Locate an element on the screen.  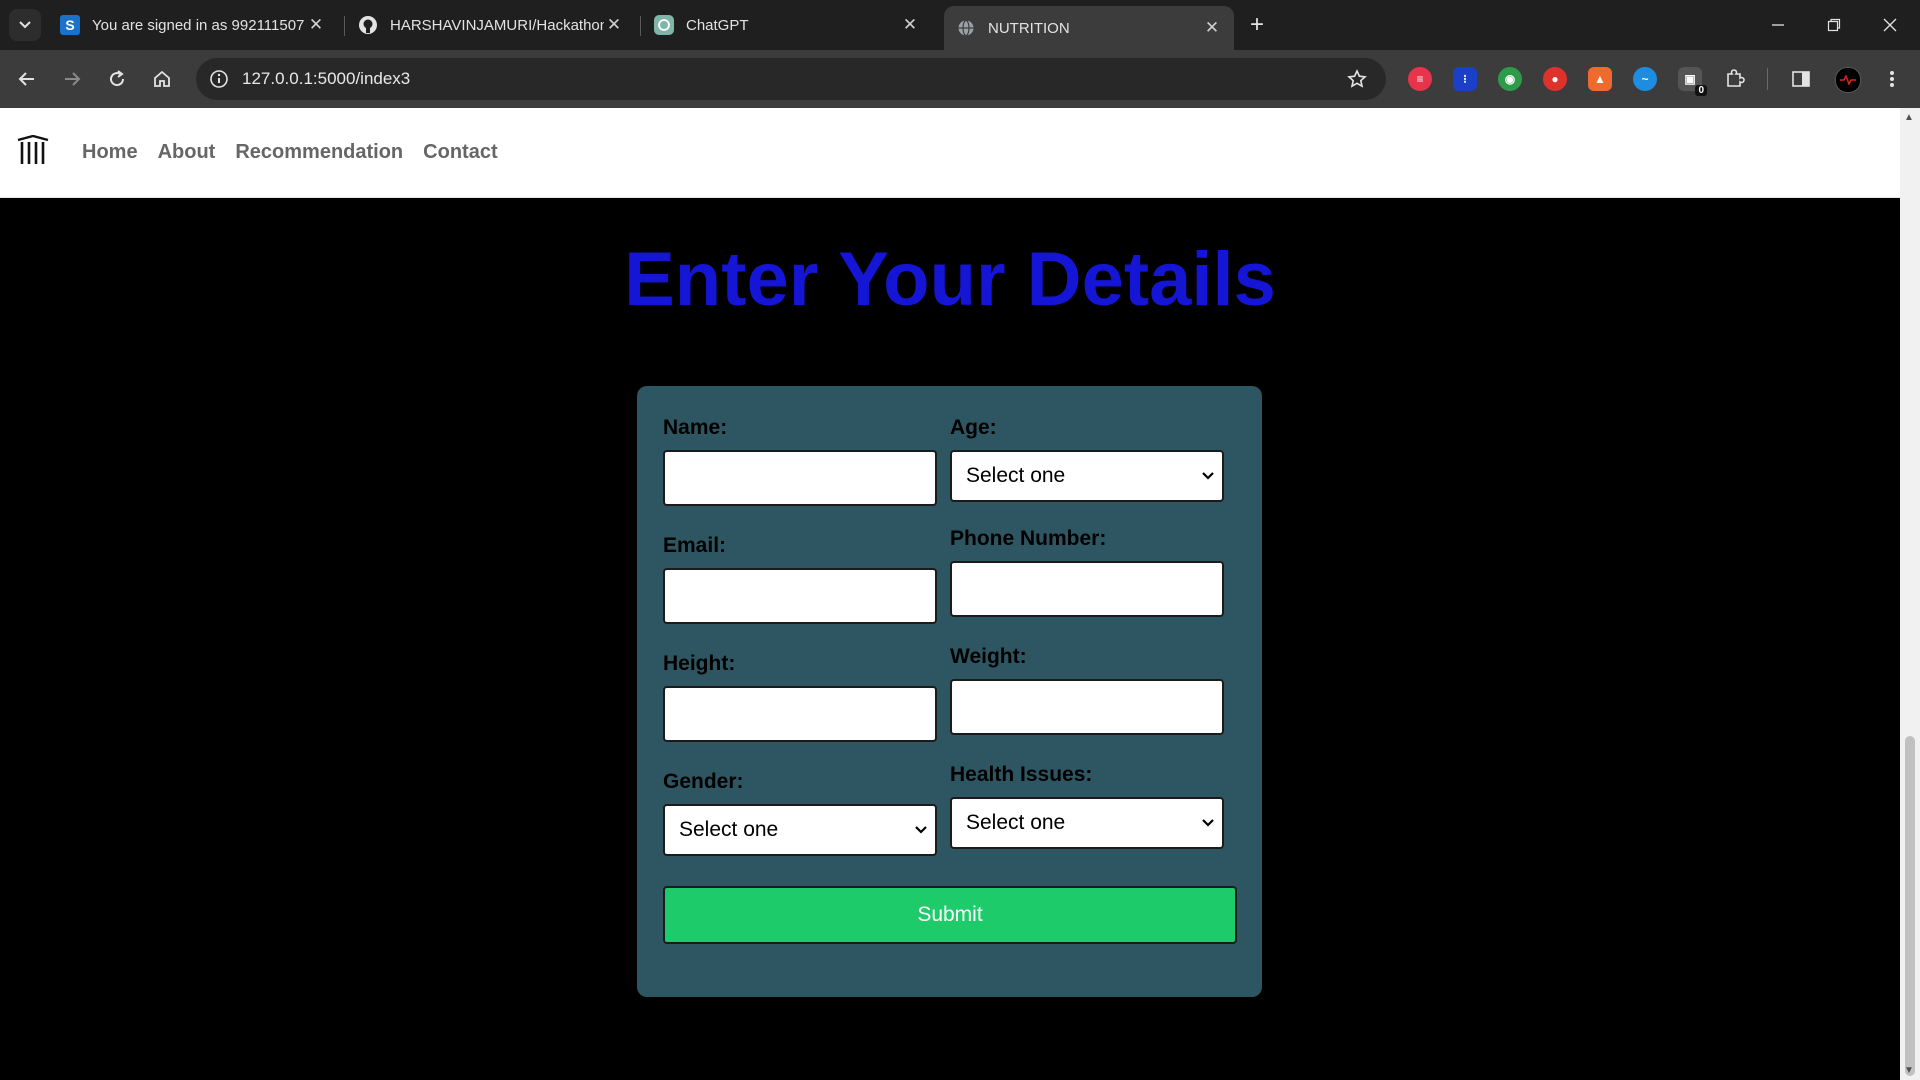
tab-search-button is located at coordinates (25, 25).